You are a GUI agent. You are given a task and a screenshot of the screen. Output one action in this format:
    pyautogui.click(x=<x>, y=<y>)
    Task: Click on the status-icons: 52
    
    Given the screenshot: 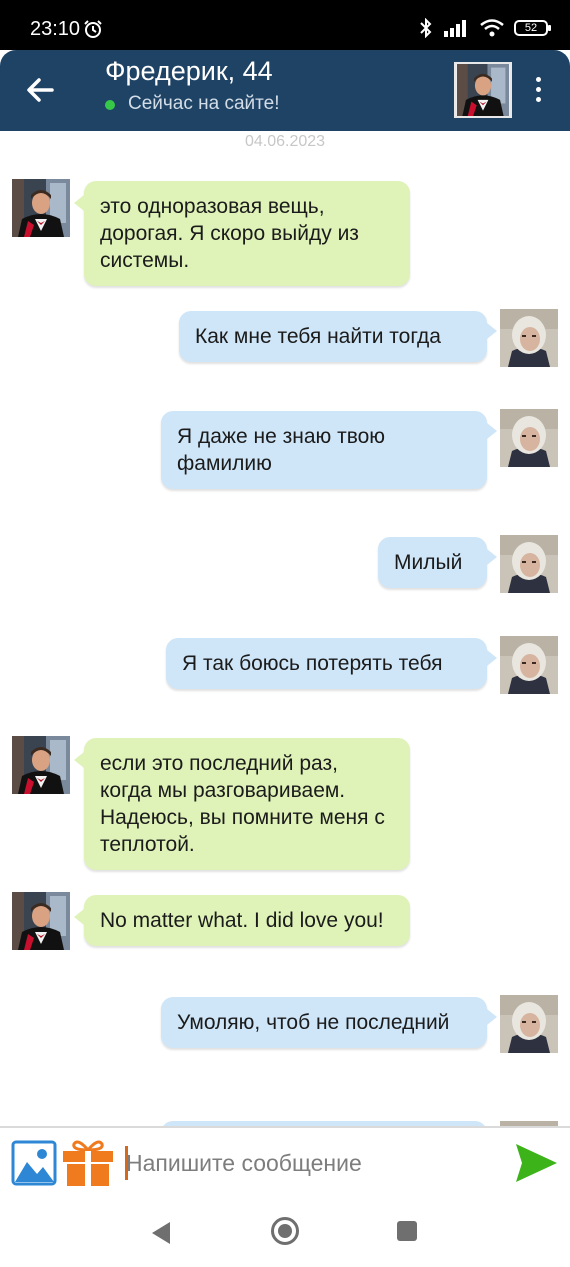 What is the action you would take?
    pyautogui.click(x=484, y=28)
    